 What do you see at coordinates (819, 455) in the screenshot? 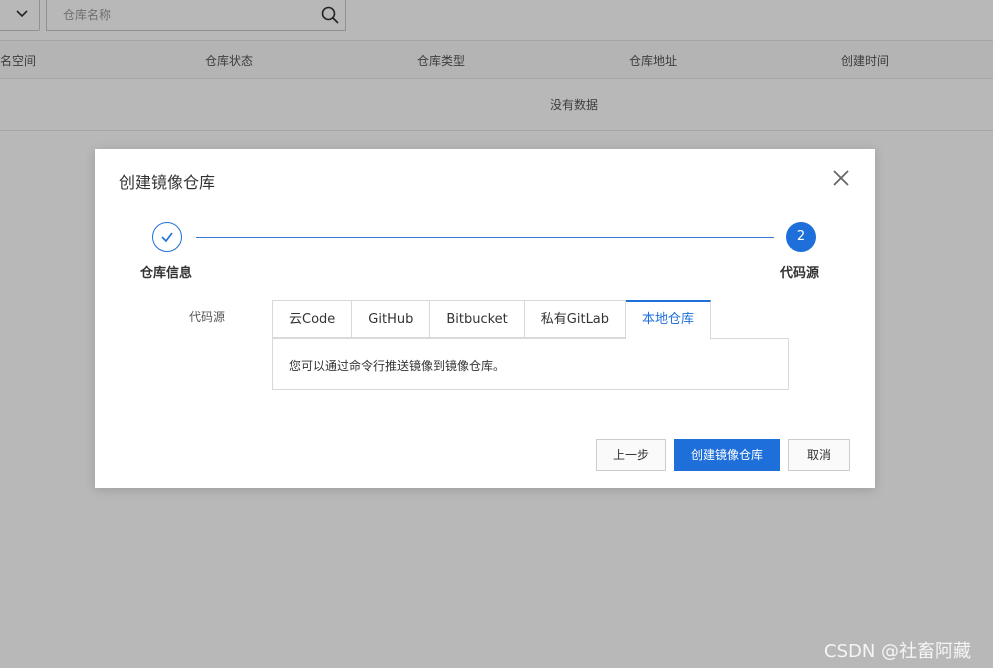
I see `cancel-button: 取消` at bounding box center [819, 455].